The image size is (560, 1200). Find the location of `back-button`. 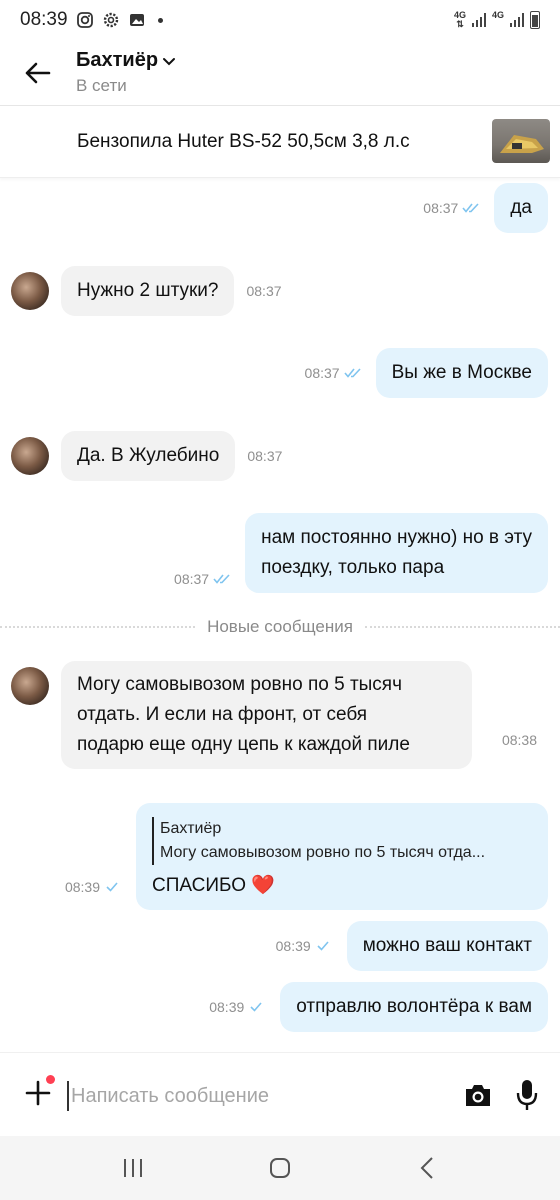

back-button is located at coordinates (38, 73).